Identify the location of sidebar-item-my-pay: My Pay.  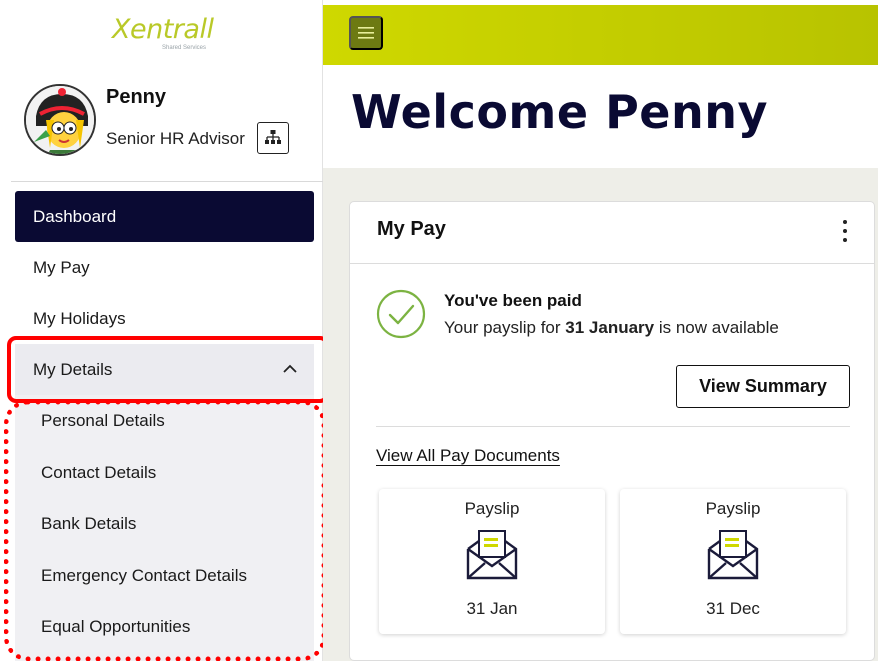
(164, 267).